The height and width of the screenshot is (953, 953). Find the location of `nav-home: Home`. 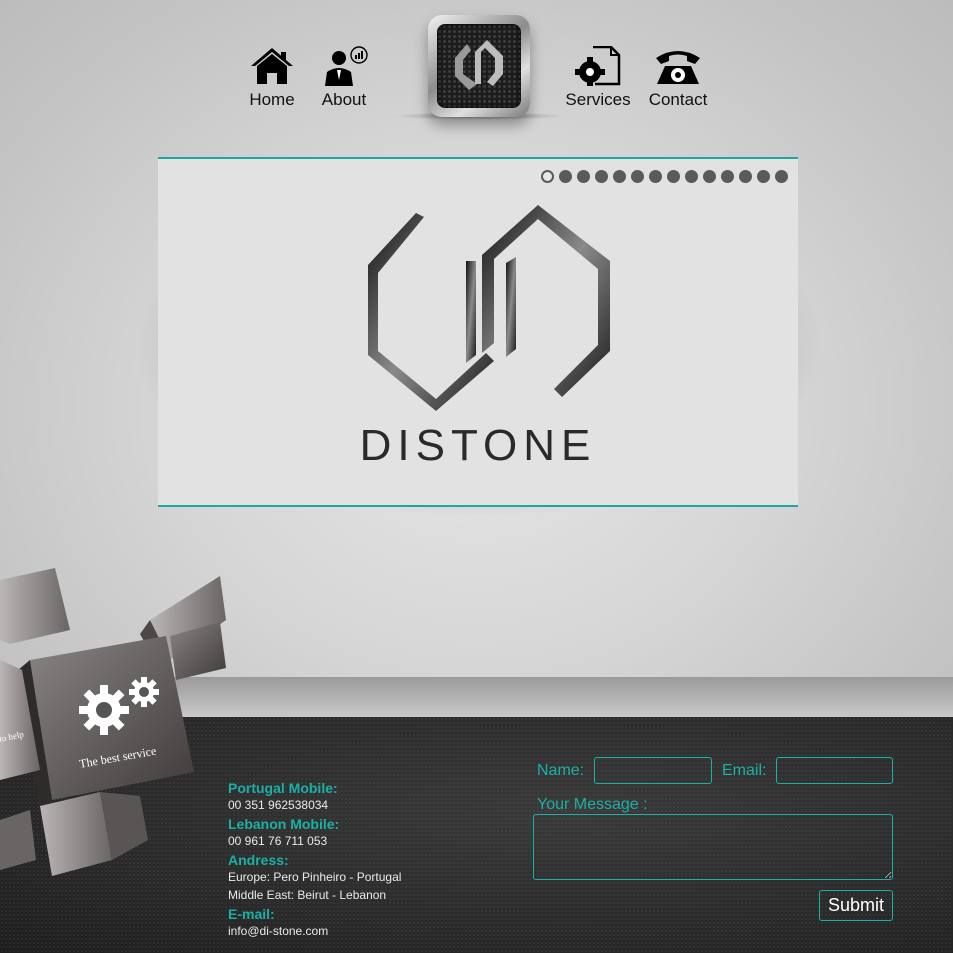

nav-home: Home is located at coordinates (272, 78).